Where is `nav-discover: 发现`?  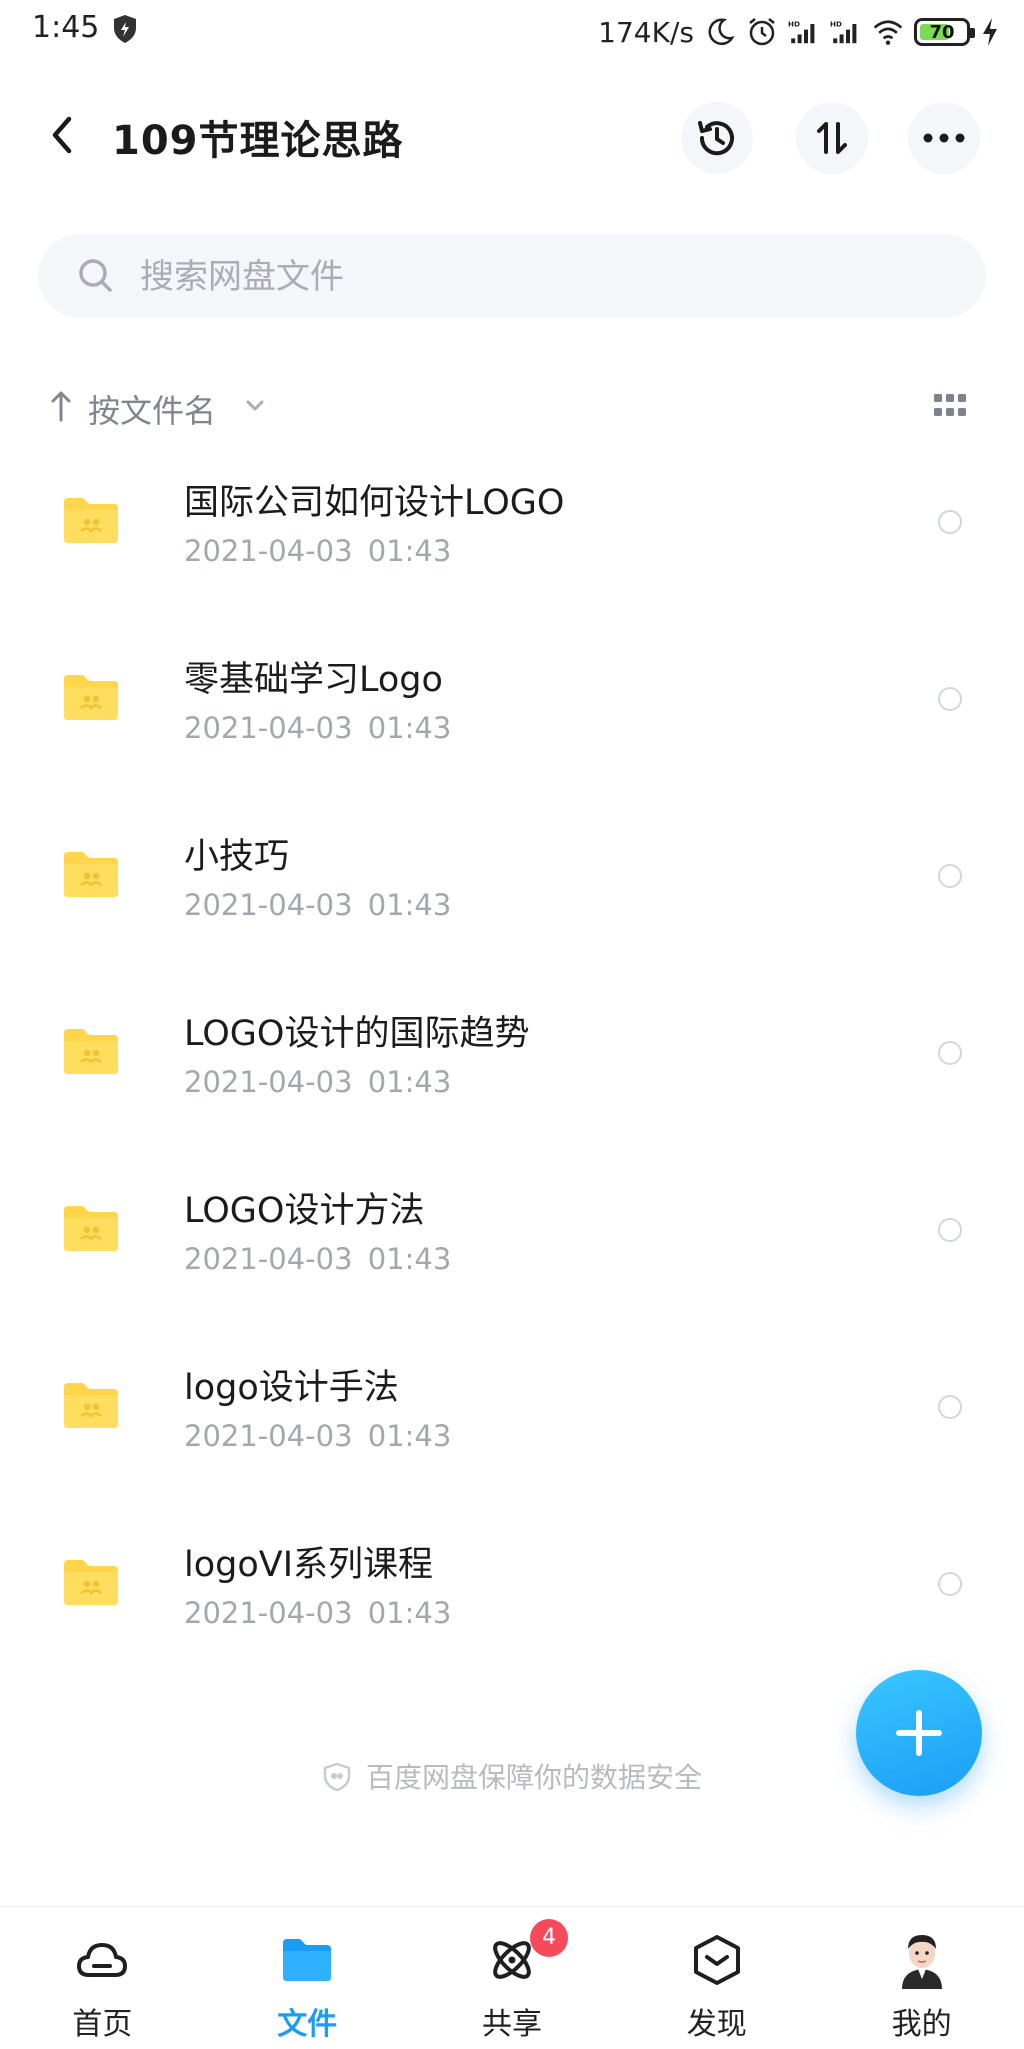
nav-discover: 发现 is located at coordinates (716, 1978).